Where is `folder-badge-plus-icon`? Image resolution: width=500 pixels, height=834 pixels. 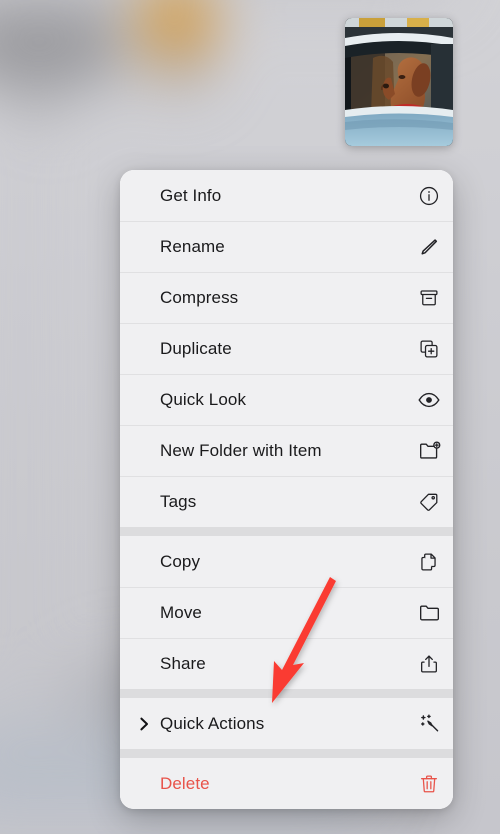 folder-badge-plus-icon is located at coordinates (429, 450).